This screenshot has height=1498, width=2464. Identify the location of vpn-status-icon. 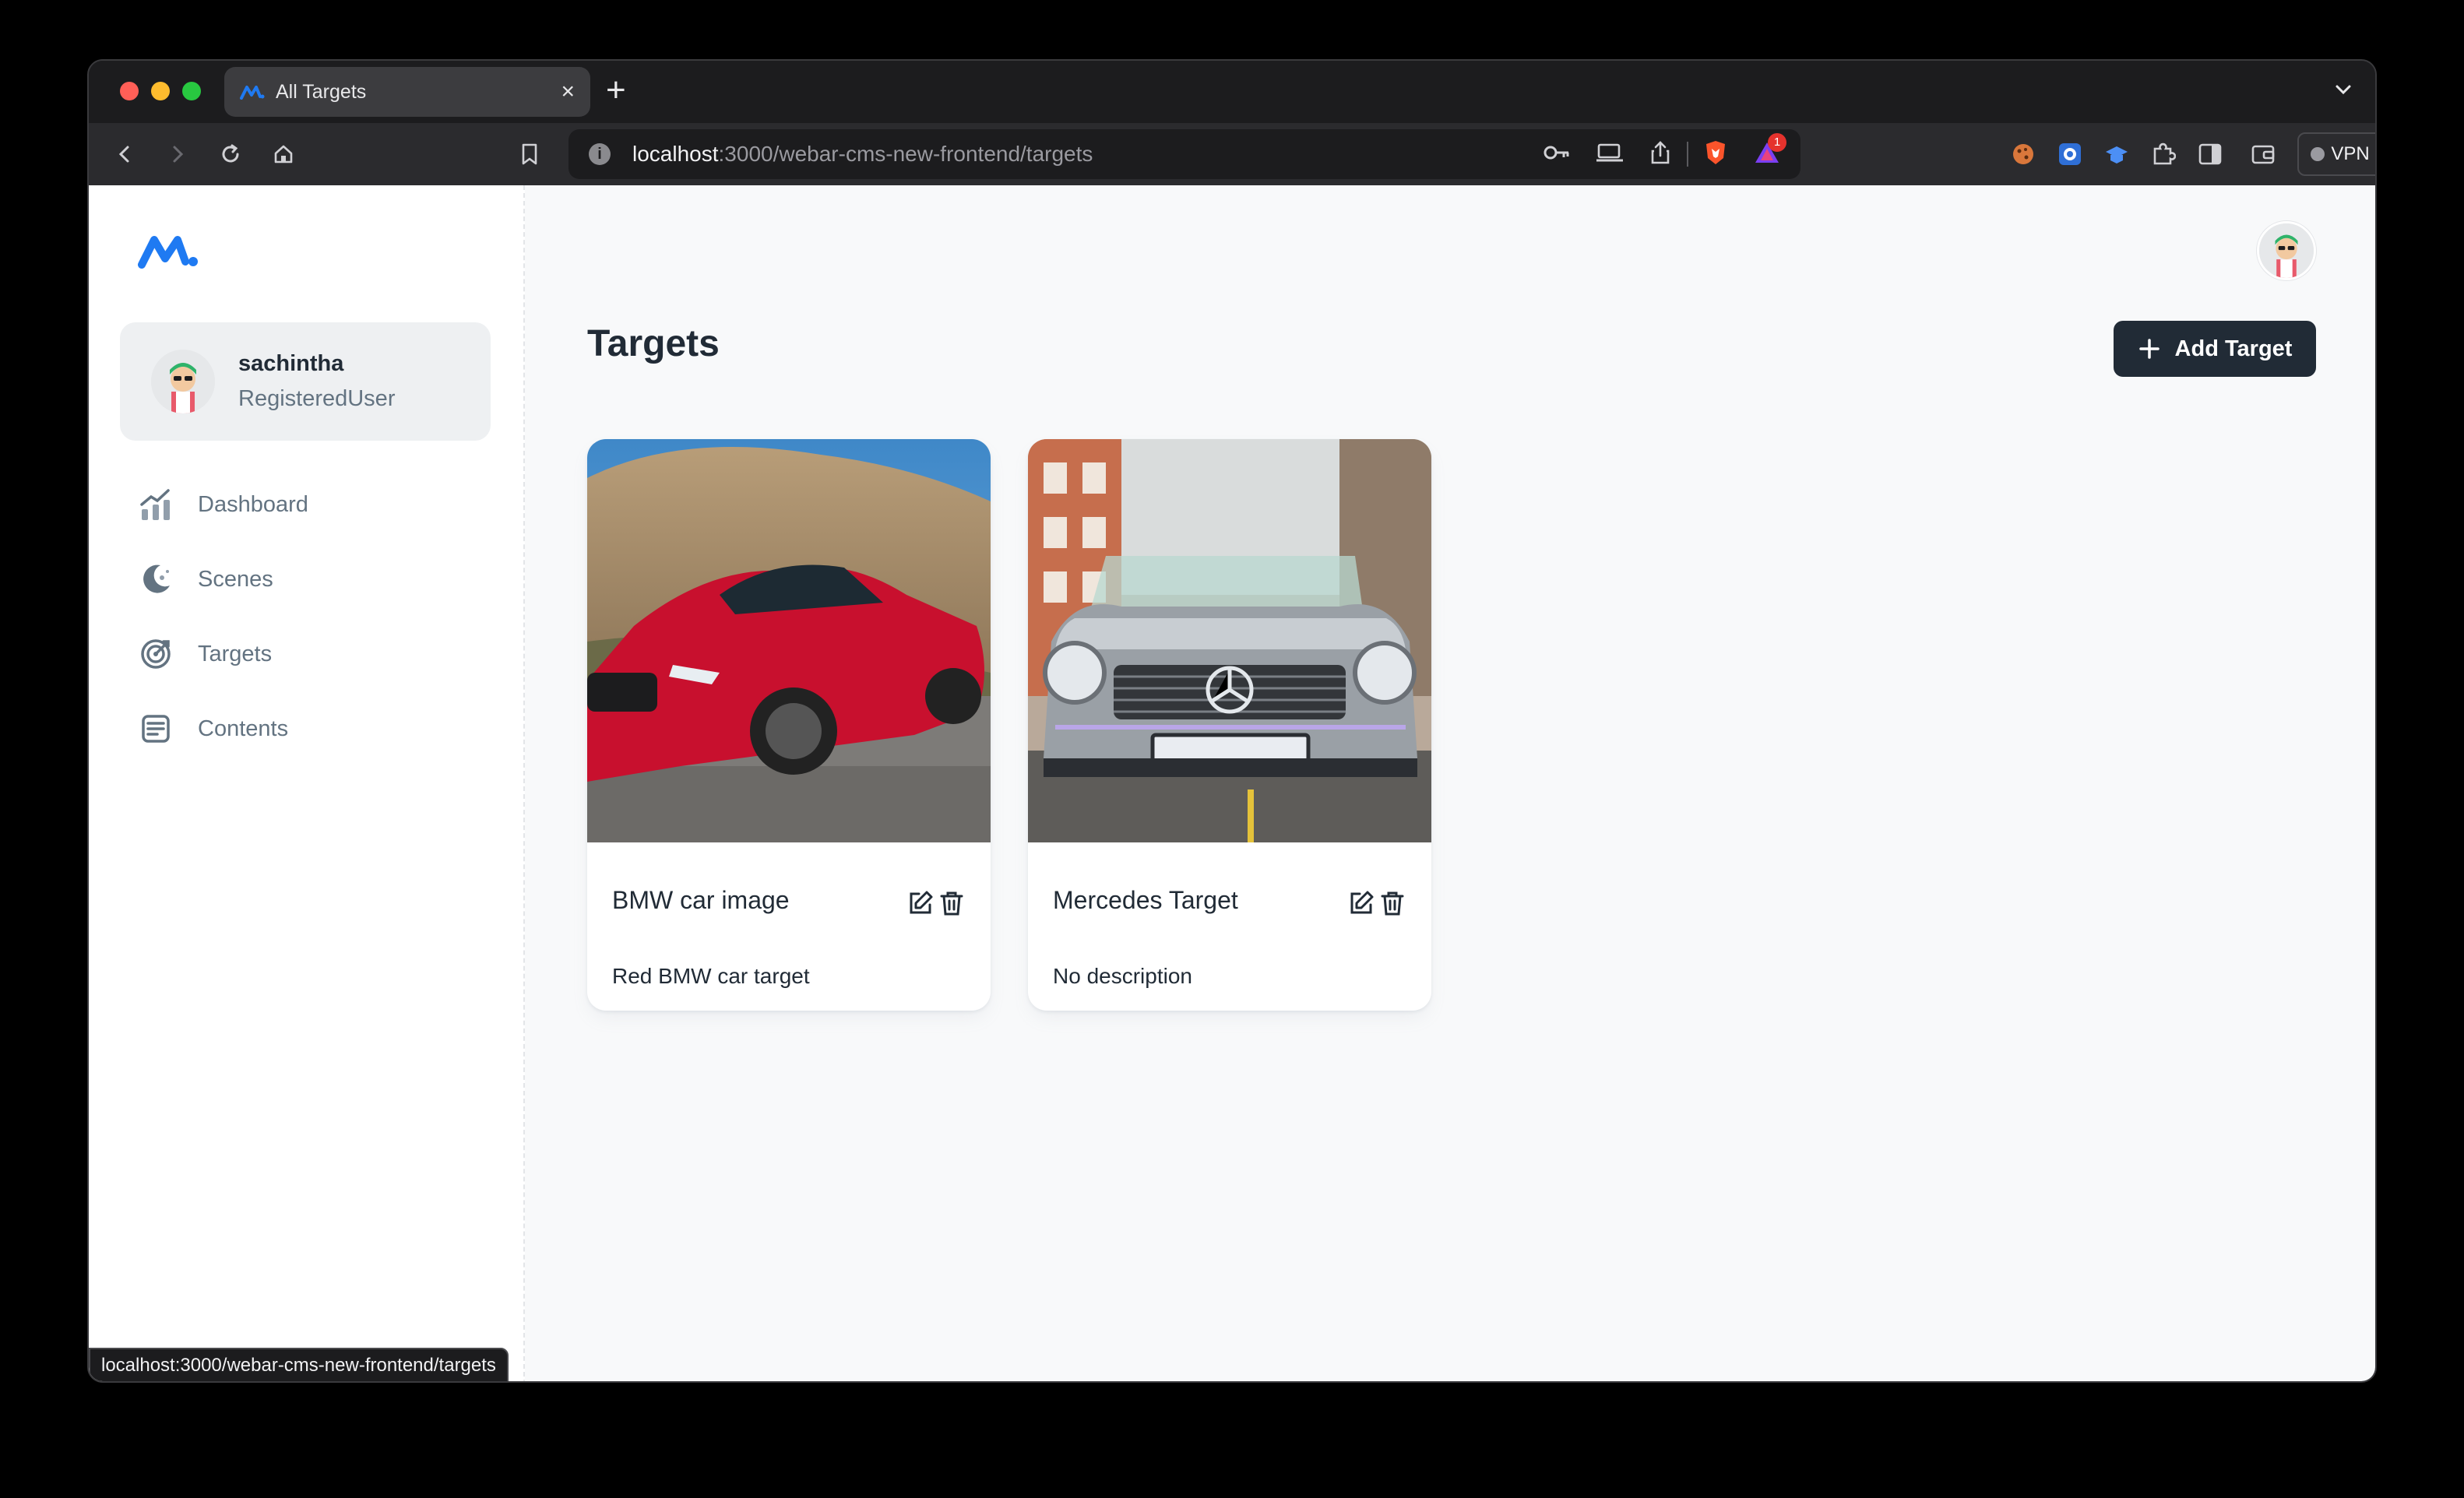
(2318, 154).